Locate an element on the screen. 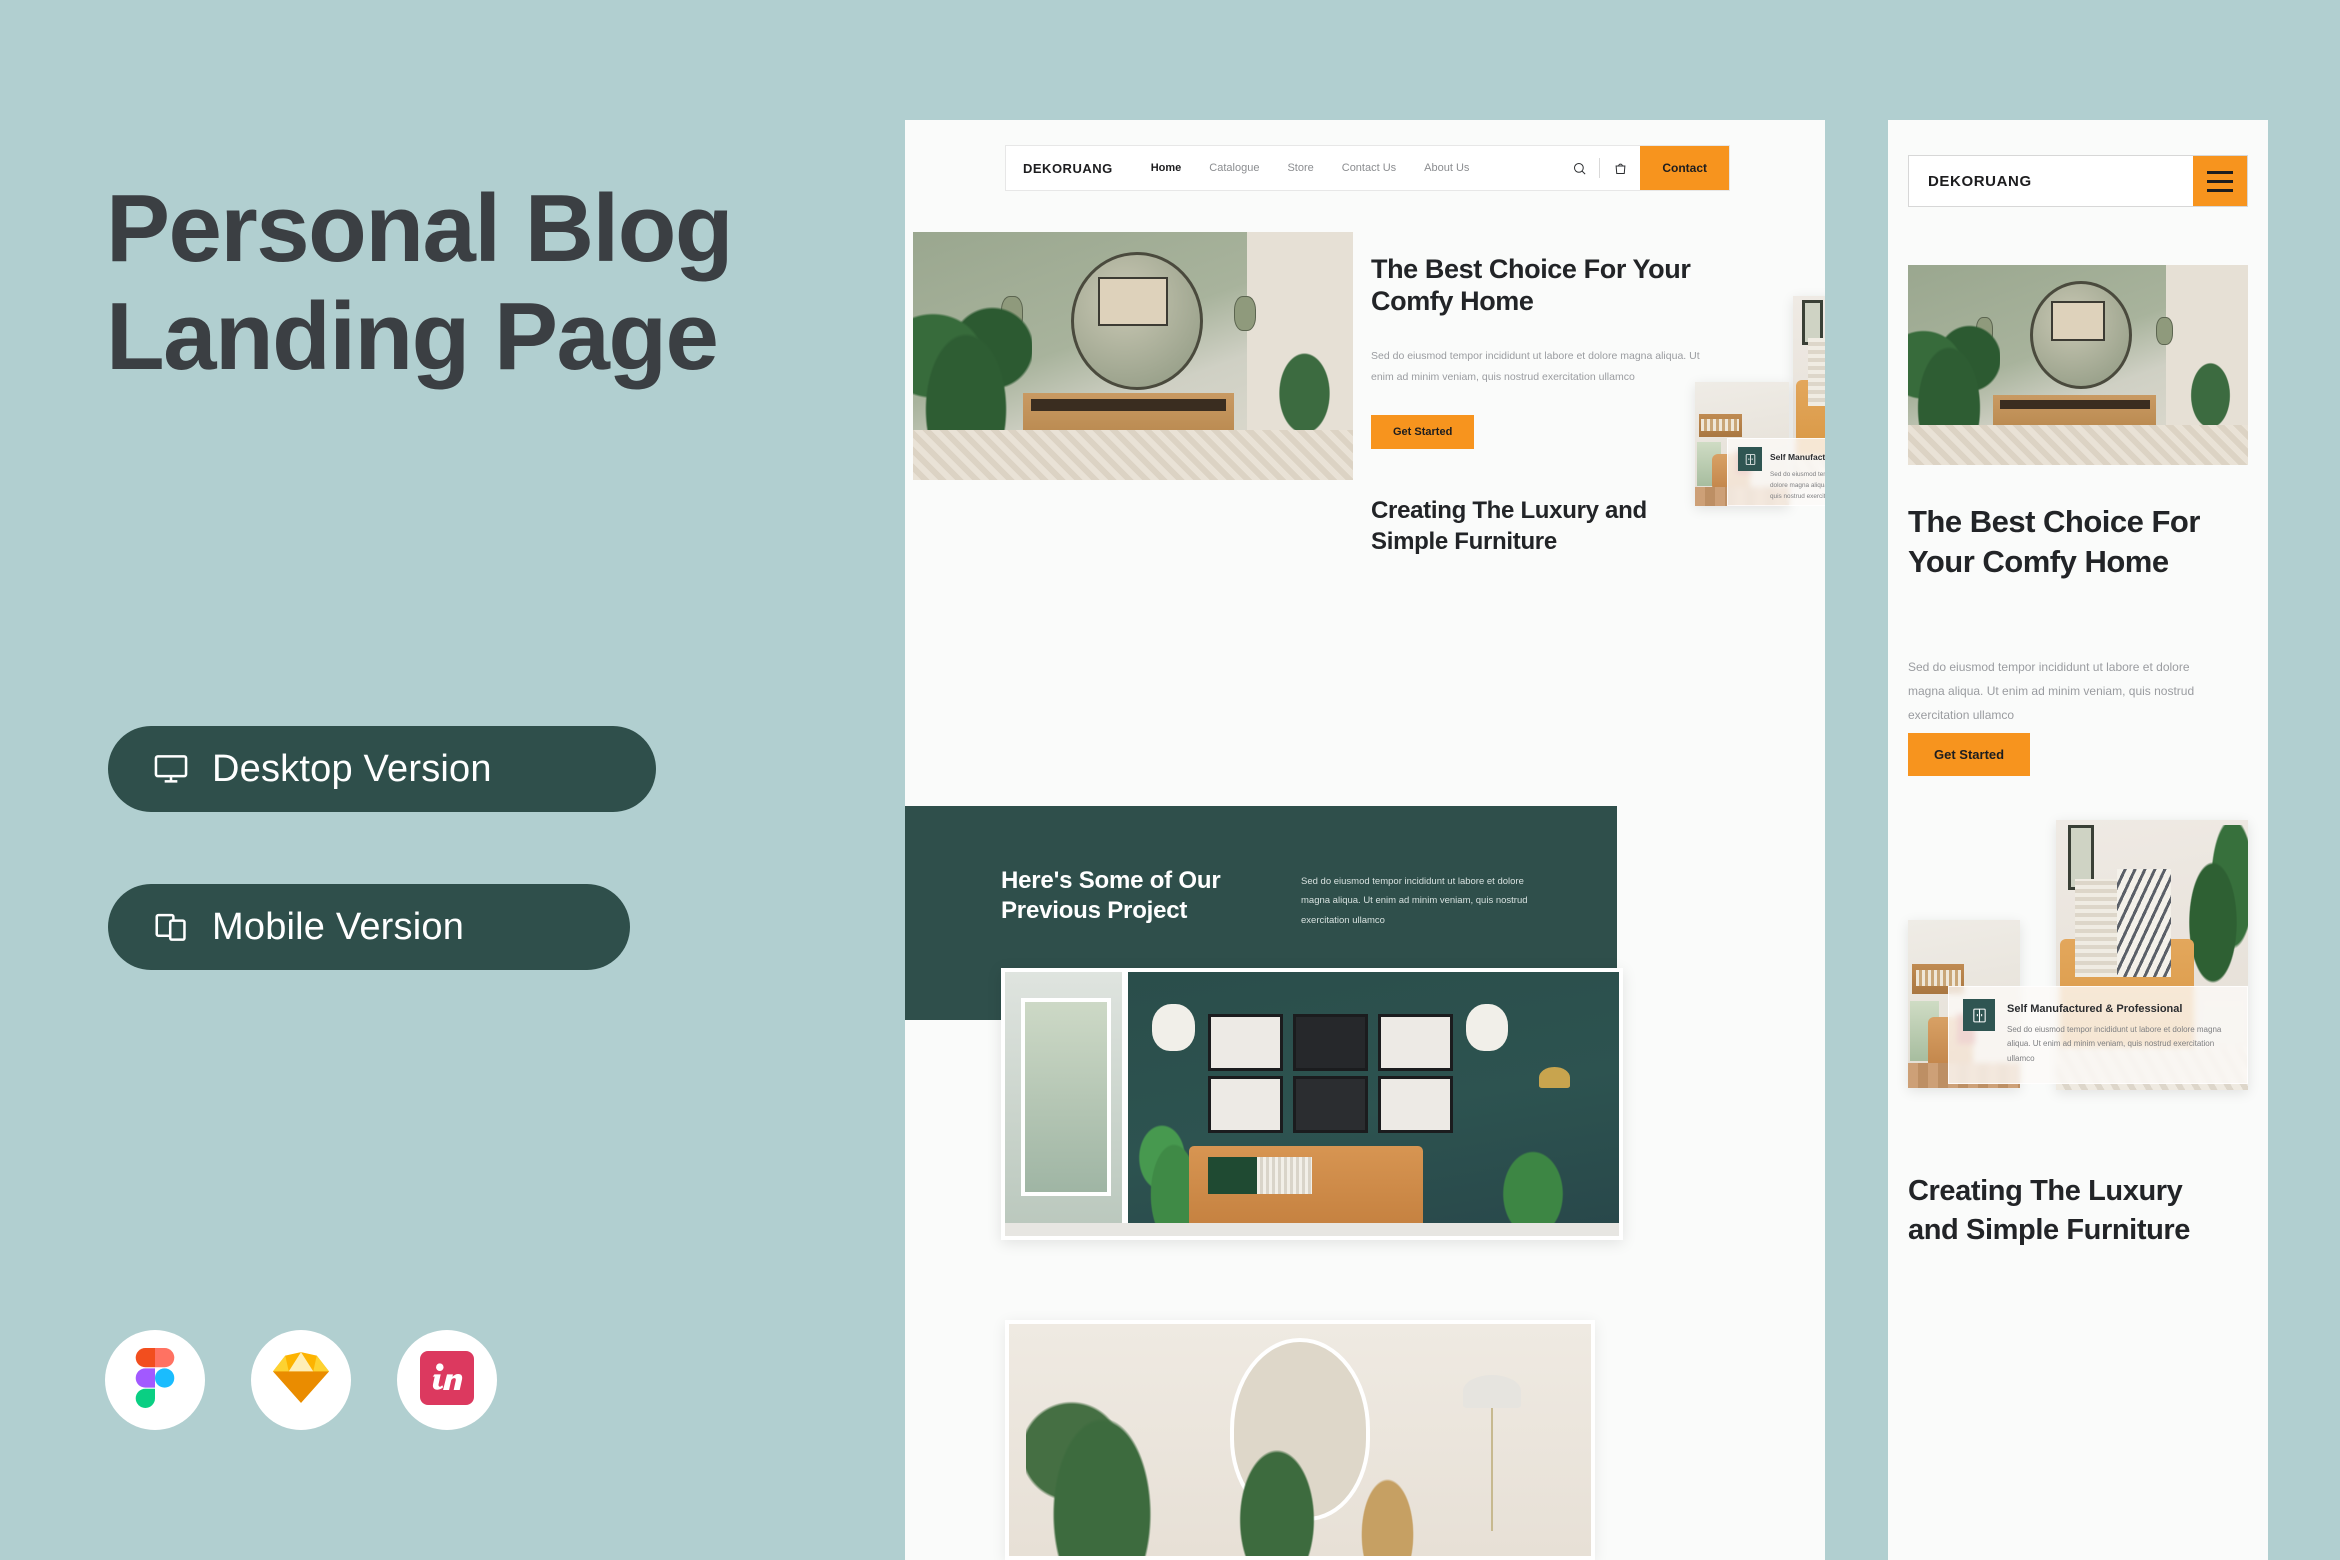 This screenshot has width=2340, height=1560. mobile-logo: DEKORUANG is located at coordinates (1980, 181).